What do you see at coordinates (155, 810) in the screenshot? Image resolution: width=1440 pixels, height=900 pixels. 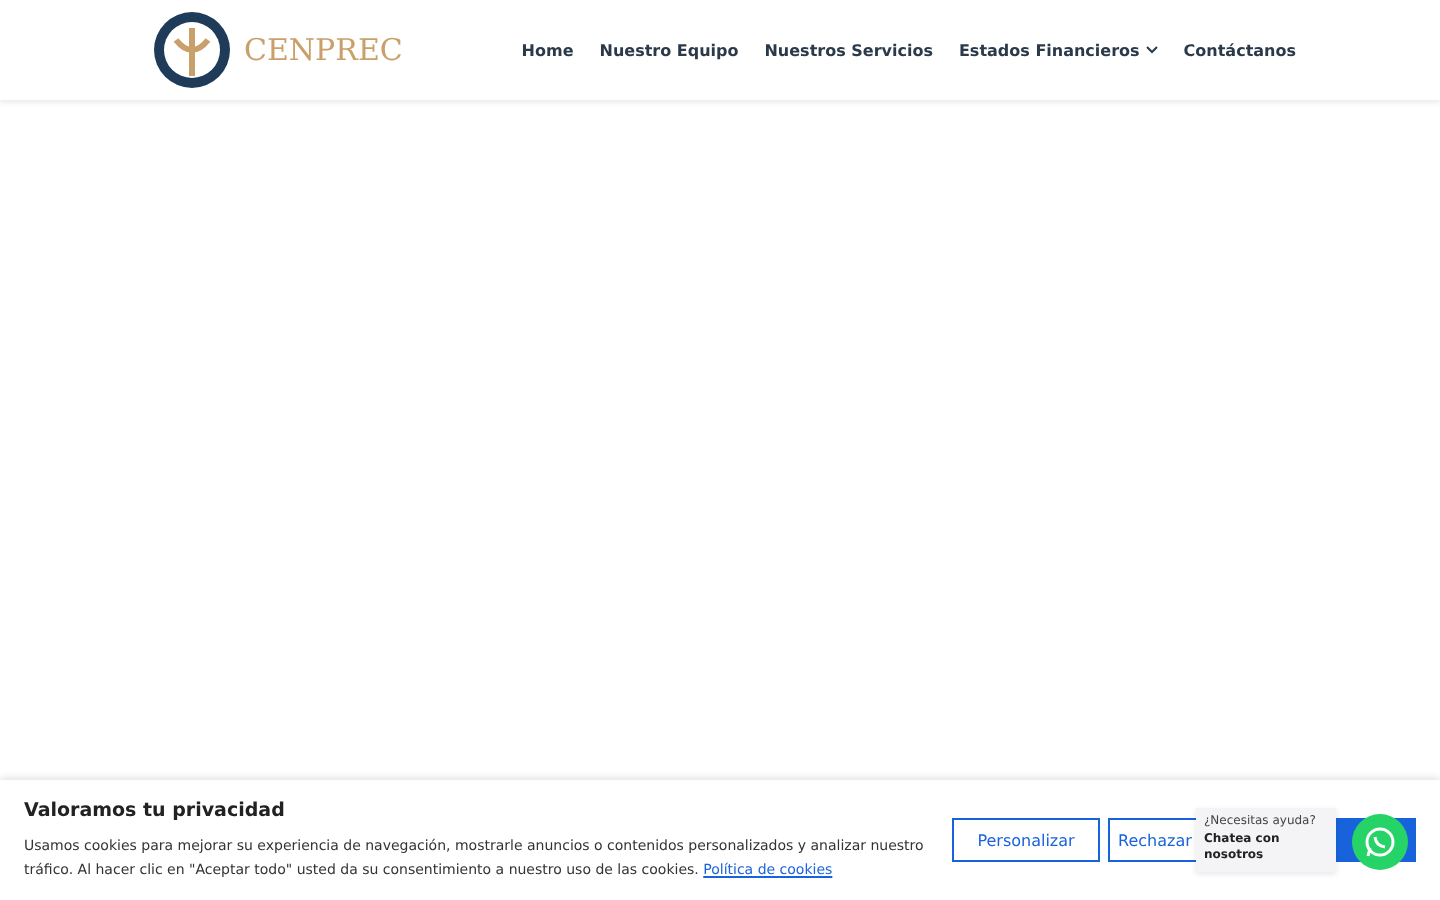 I see `banner-title: Valoramos tu privacidad` at bounding box center [155, 810].